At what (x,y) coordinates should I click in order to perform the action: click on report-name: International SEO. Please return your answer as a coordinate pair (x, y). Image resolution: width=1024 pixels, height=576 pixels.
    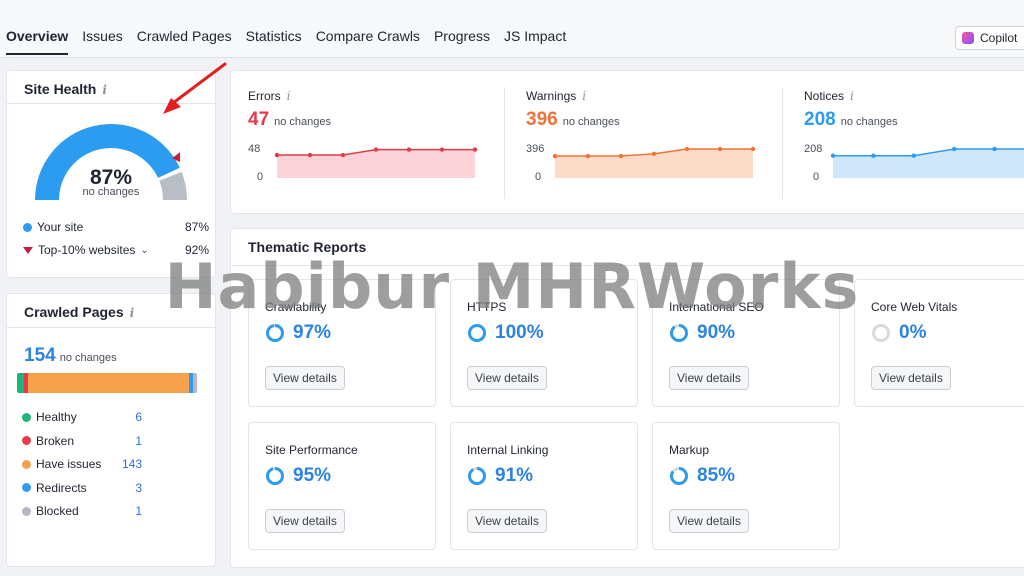
    Looking at the image, I should click on (716, 307).